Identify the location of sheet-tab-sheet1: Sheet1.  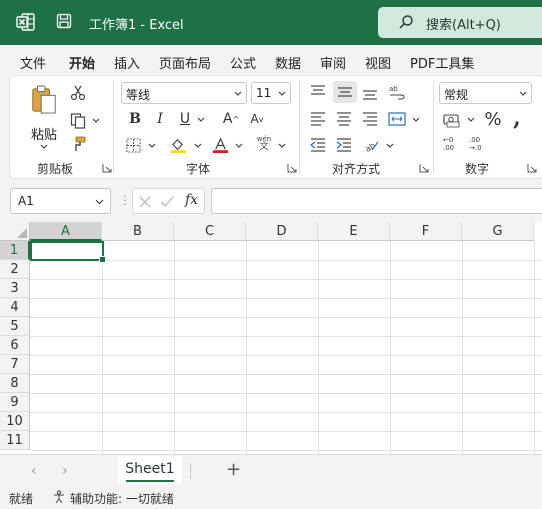
(150, 470).